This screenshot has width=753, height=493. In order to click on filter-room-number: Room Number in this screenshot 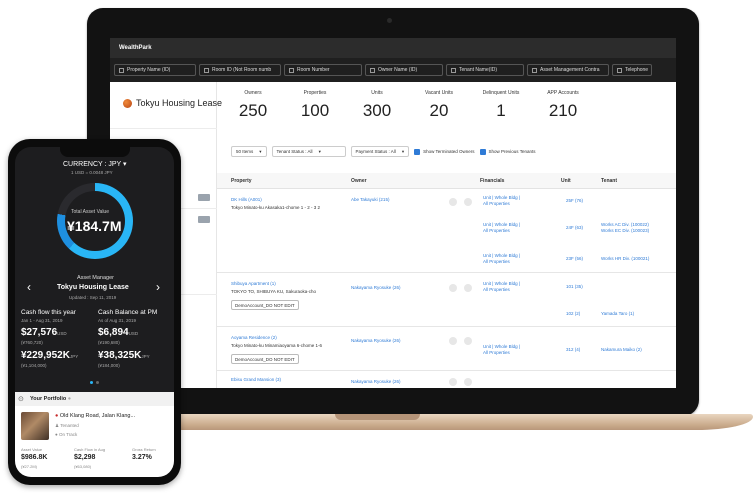, I will do `click(323, 70)`.